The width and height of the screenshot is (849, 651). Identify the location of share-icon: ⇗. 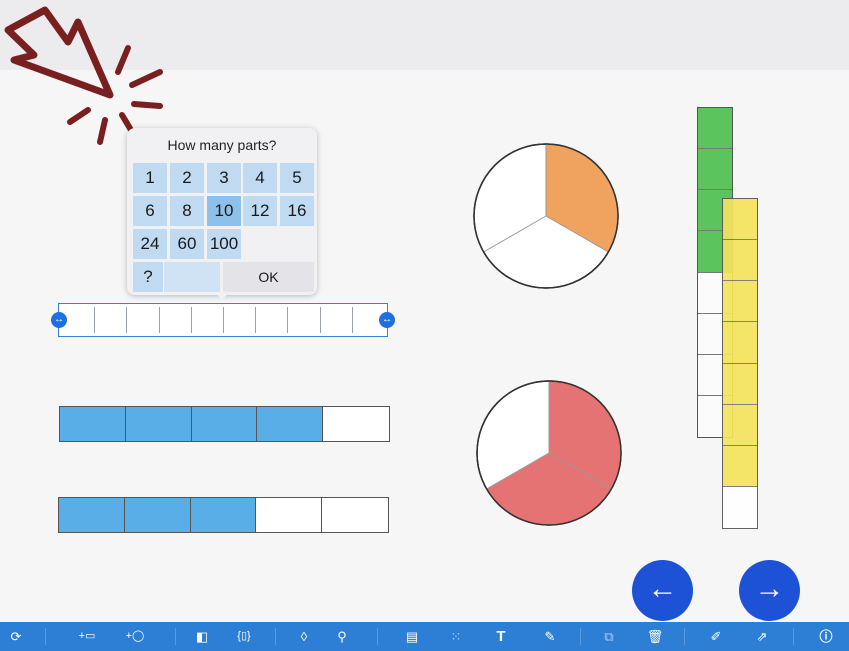
(762, 636).